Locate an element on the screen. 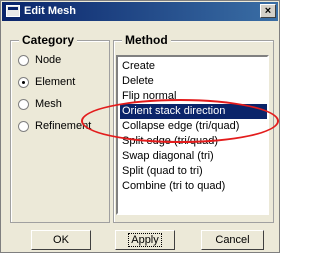 The width and height of the screenshot is (320, 253). radio-mesh: Mesh is located at coordinates (40, 104).